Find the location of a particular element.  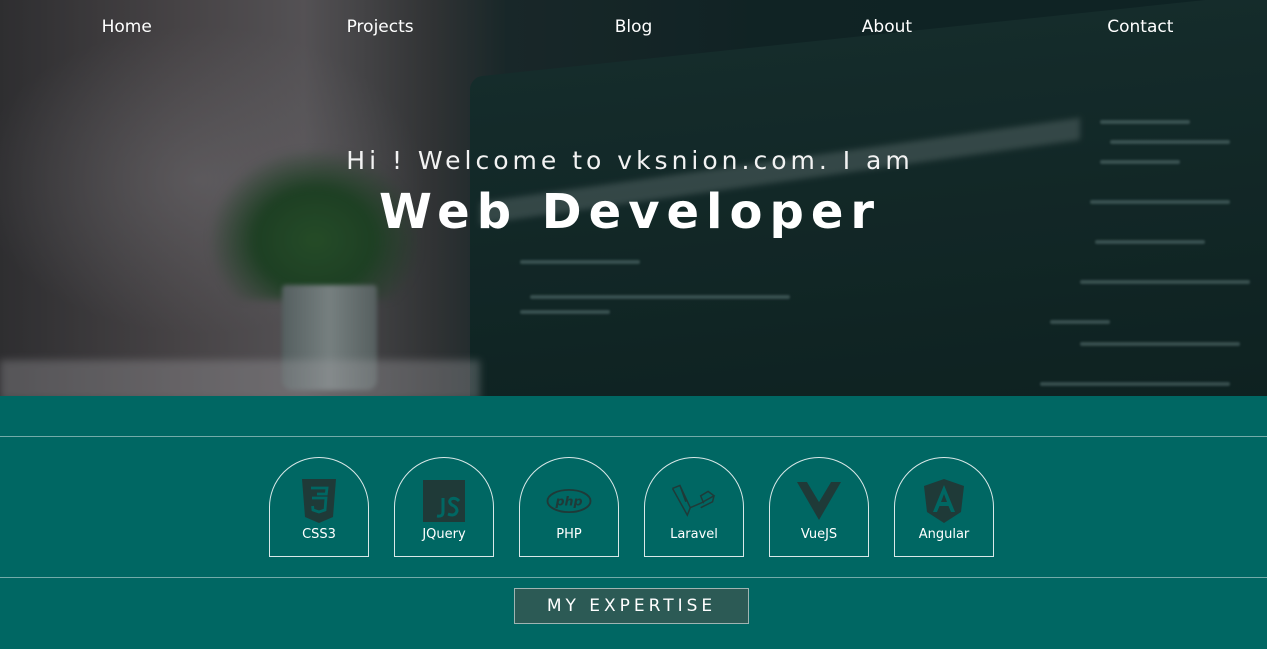

svg-text: php is located at coordinates (568, 500).